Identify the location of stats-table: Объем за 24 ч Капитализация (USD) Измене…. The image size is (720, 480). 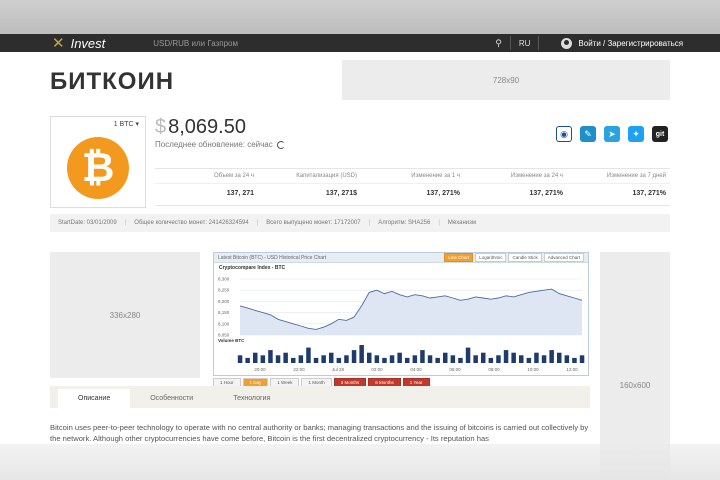
(412, 187).